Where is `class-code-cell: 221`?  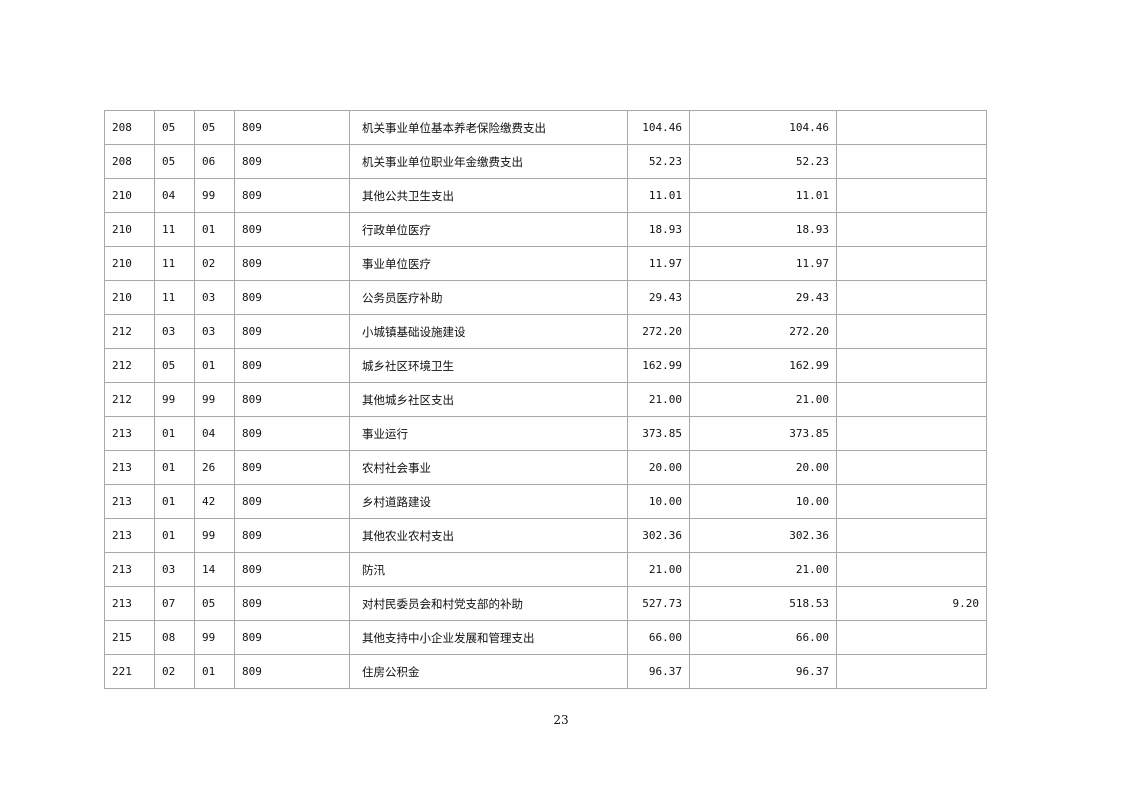 class-code-cell: 221 is located at coordinates (129, 671).